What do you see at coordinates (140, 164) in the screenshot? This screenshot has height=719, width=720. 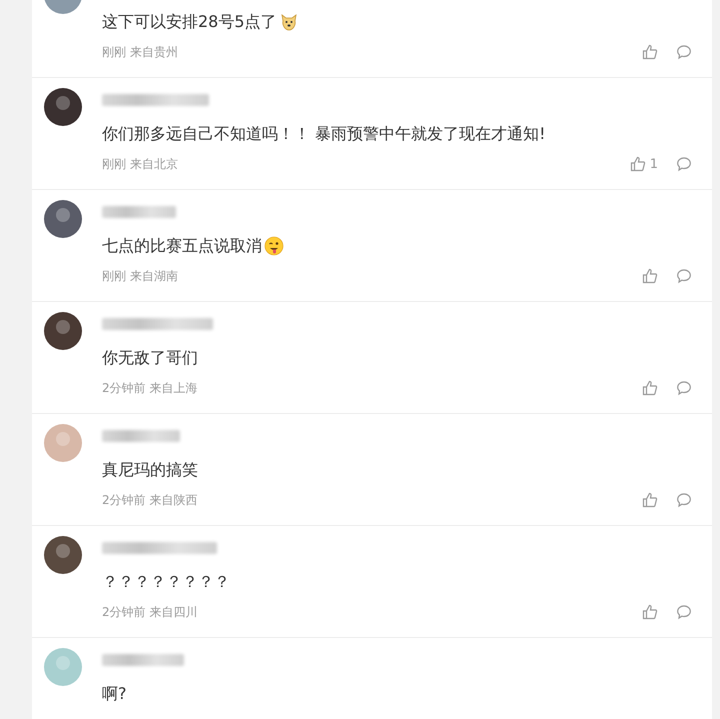 I see `comment-meta: 刚刚 来自北京` at bounding box center [140, 164].